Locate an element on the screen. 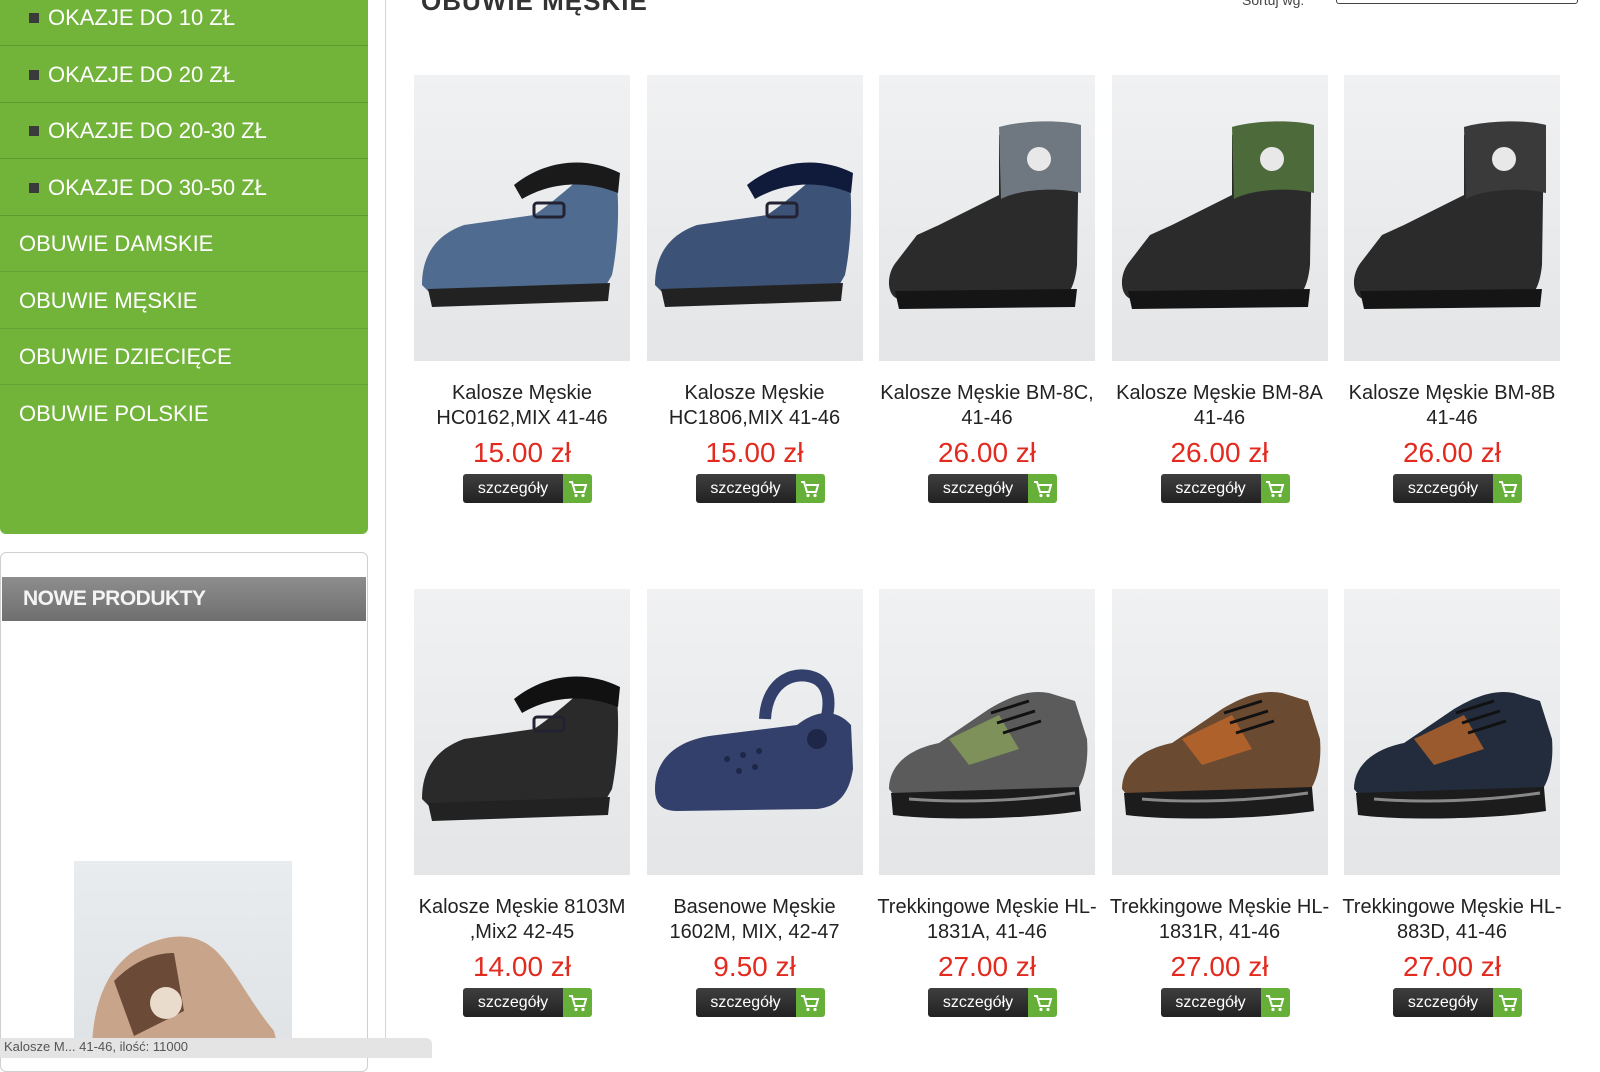 This screenshot has width=1600, height=1072. new-product-thumbnail is located at coordinates (183, 956).